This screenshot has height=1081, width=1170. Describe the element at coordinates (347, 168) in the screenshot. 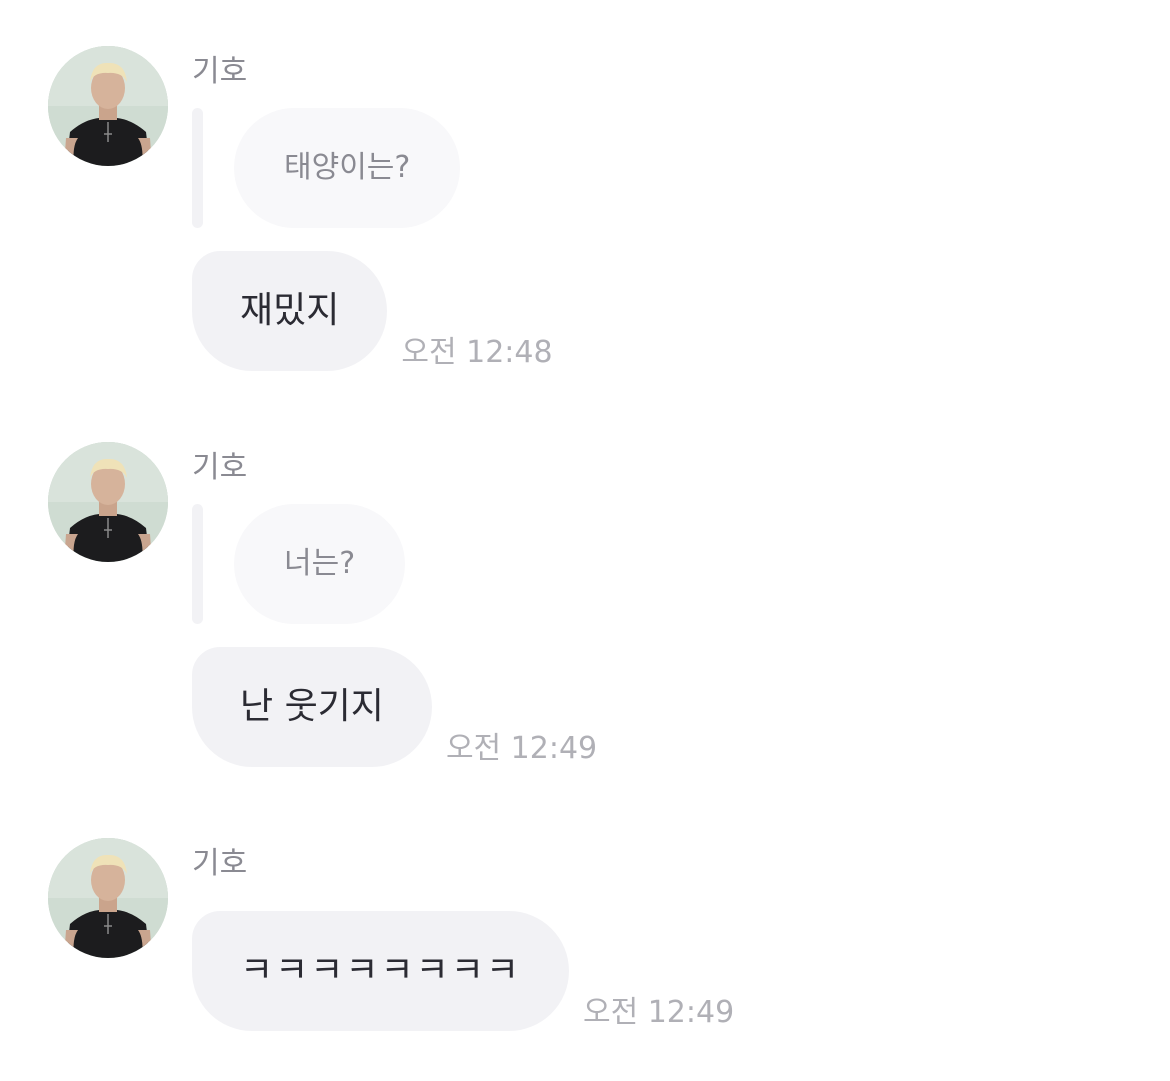

I see `reply-bubble: 태양이는?` at that location.